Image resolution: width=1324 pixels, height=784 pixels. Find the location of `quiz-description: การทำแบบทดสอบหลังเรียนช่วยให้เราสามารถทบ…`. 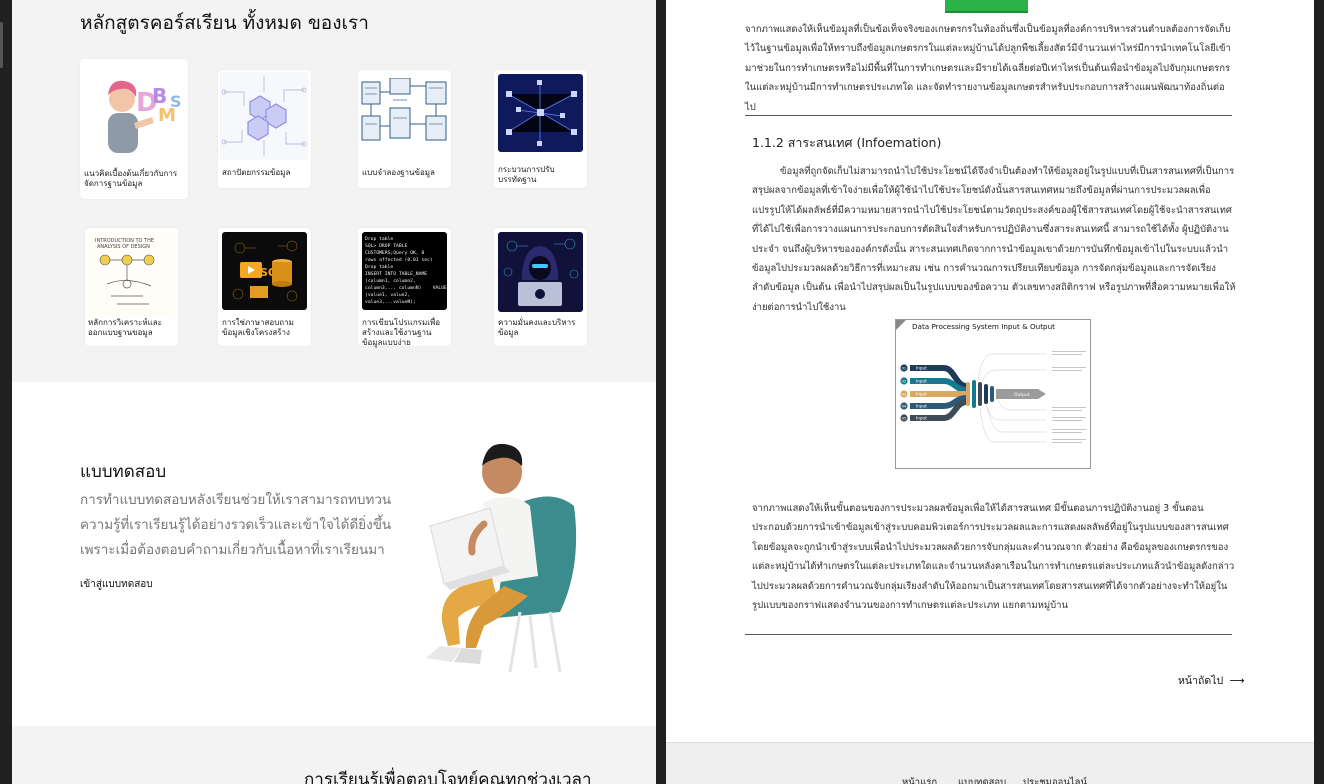

quiz-description: การทำแบบทดสอบหลังเรียนช่วยให้เราสามารถทบ… is located at coordinates (236, 525).